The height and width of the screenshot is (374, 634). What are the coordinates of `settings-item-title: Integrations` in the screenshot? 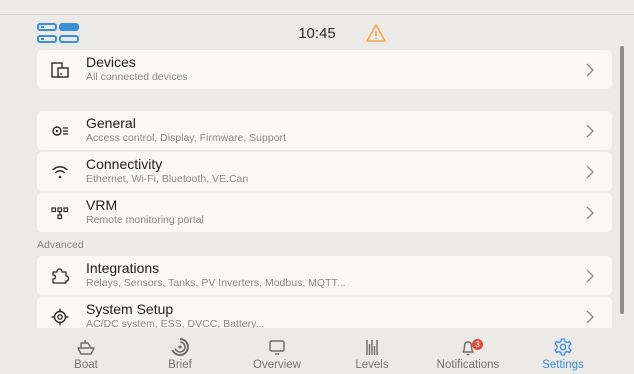 It's located at (123, 268).